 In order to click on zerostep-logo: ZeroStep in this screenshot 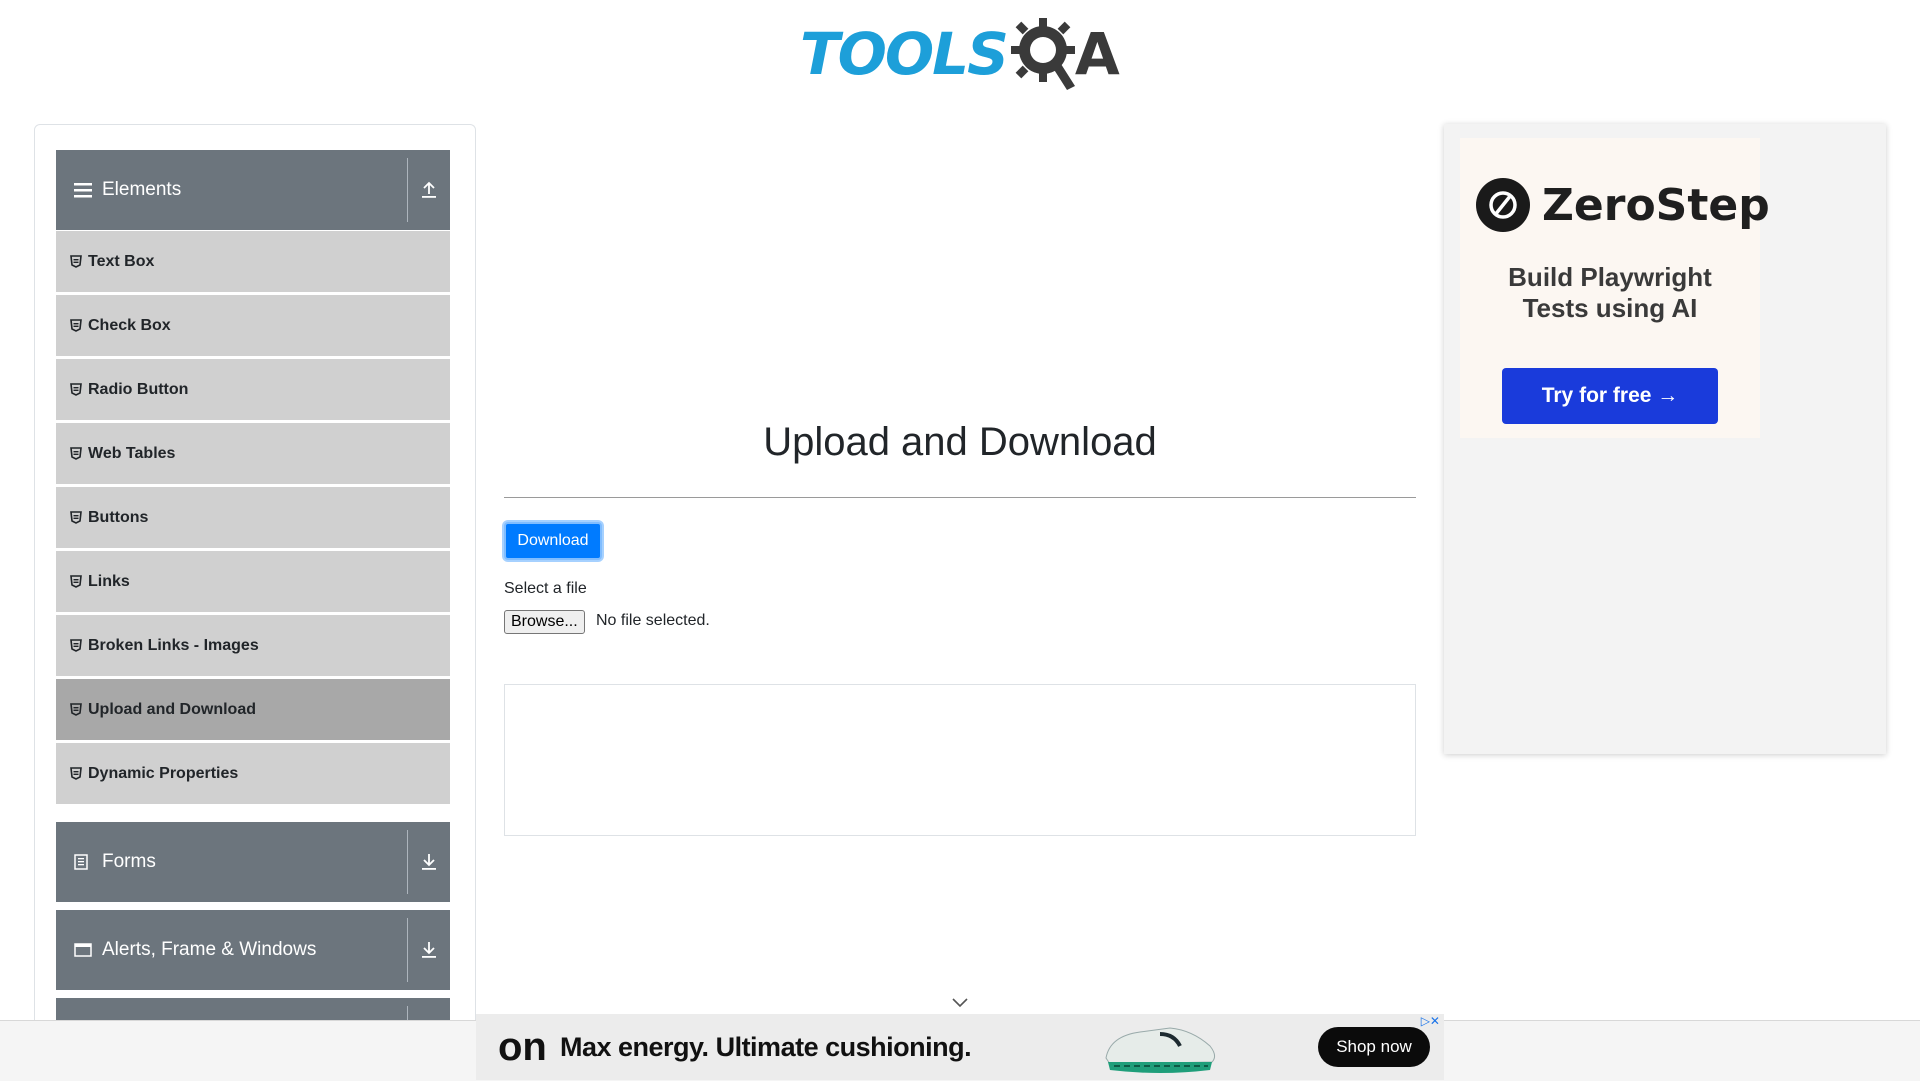, I will do `click(1623, 205)`.